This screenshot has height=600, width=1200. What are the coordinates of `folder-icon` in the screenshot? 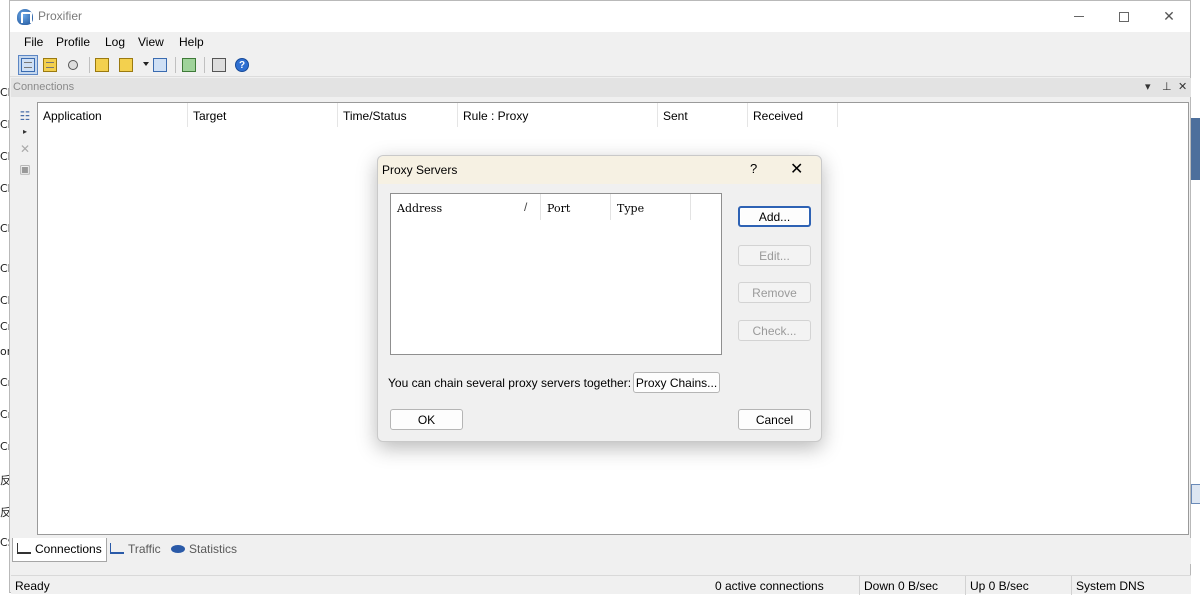 It's located at (126, 65).